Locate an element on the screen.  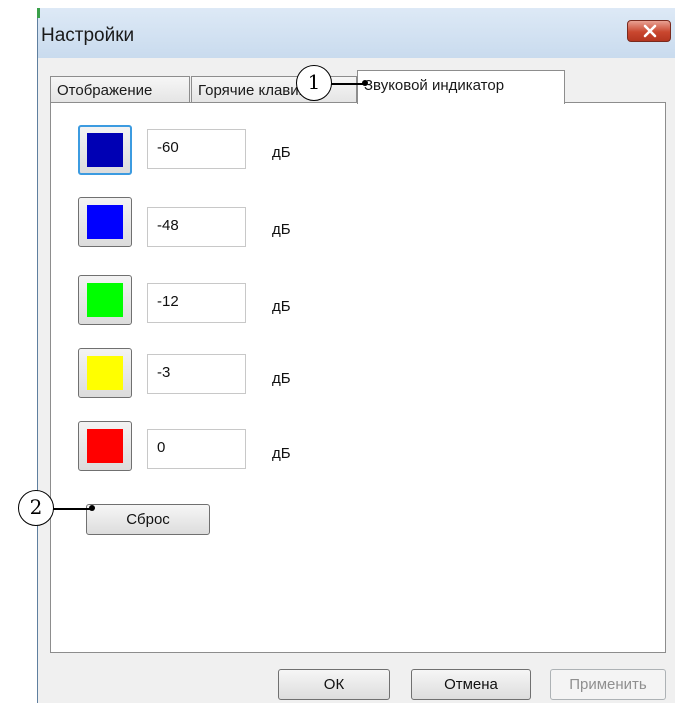
close-button is located at coordinates (649, 31).